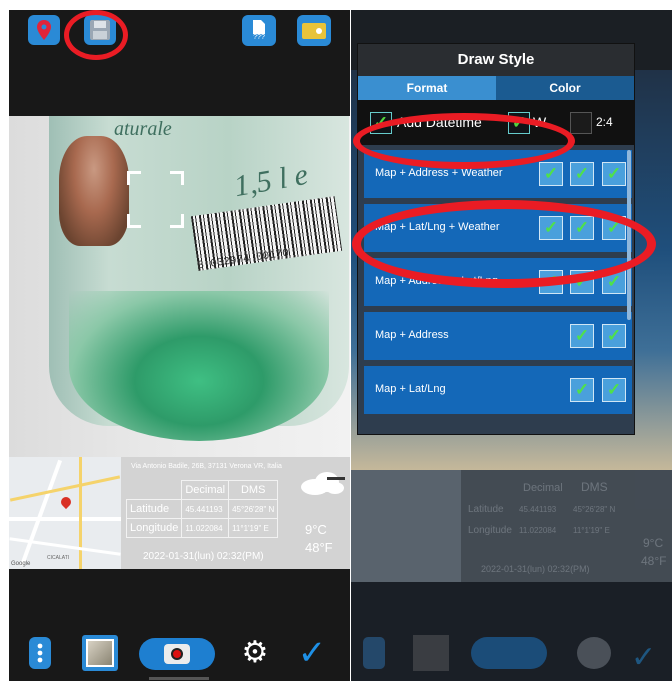  What do you see at coordinates (134, 221) in the screenshot?
I see `focus-corner-bl` at bounding box center [134, 221].